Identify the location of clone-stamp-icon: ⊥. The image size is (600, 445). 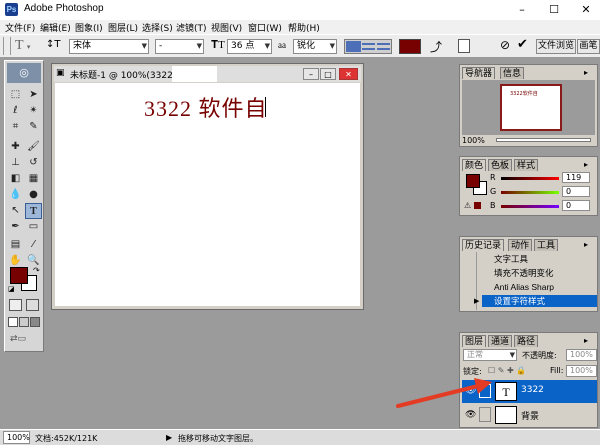
(15, 163).